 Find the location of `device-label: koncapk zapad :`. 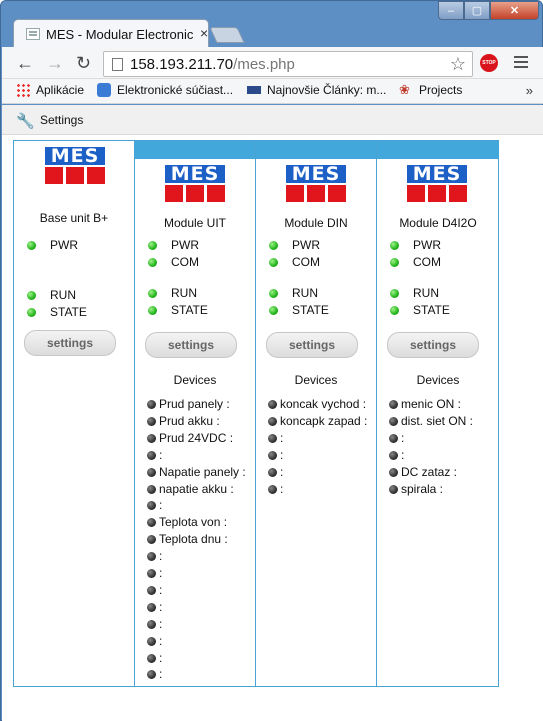

device-label: koncapk zapad : is located at coordinates (324, 420).